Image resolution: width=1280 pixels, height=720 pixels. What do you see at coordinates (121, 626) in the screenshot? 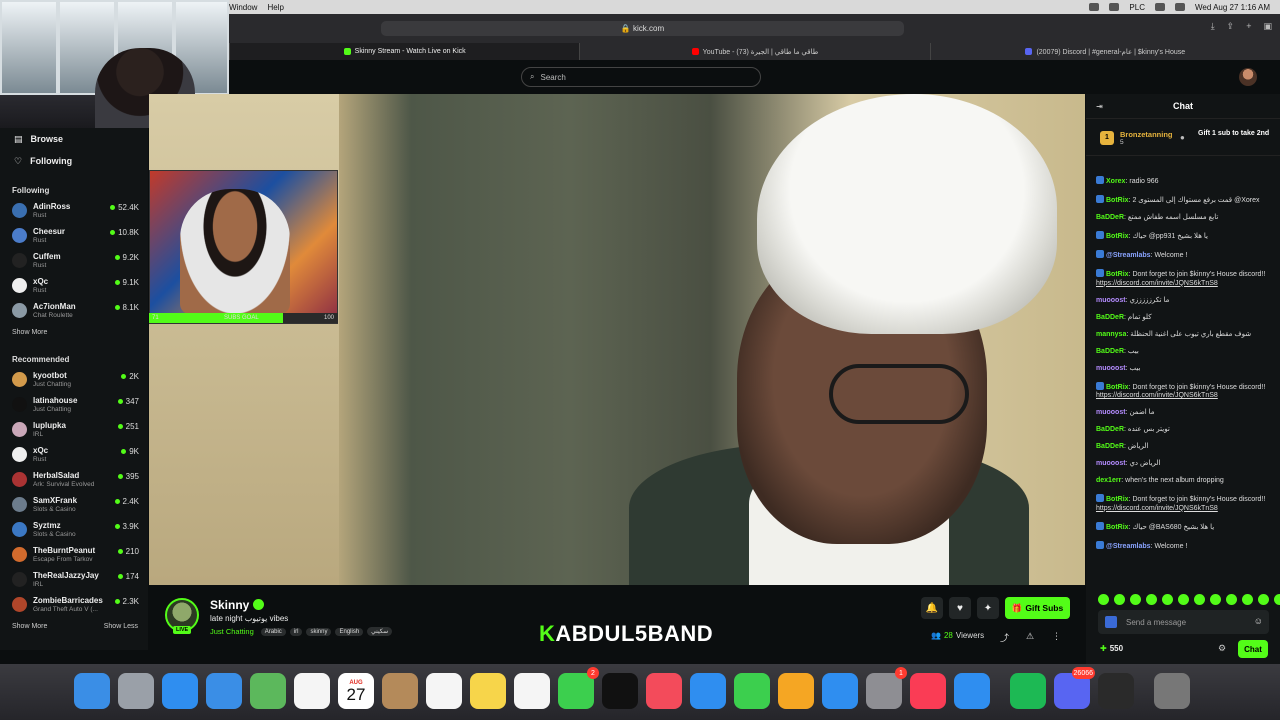
I see `show-less-button: Show Less` at bounding box center [121, 626].